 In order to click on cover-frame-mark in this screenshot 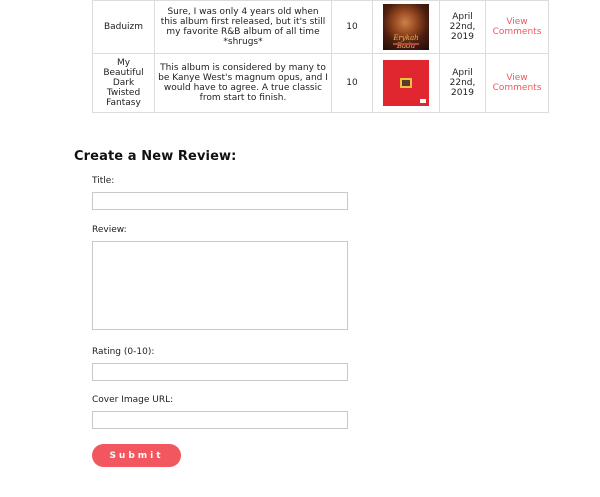, I will do `click(406, 83)`.